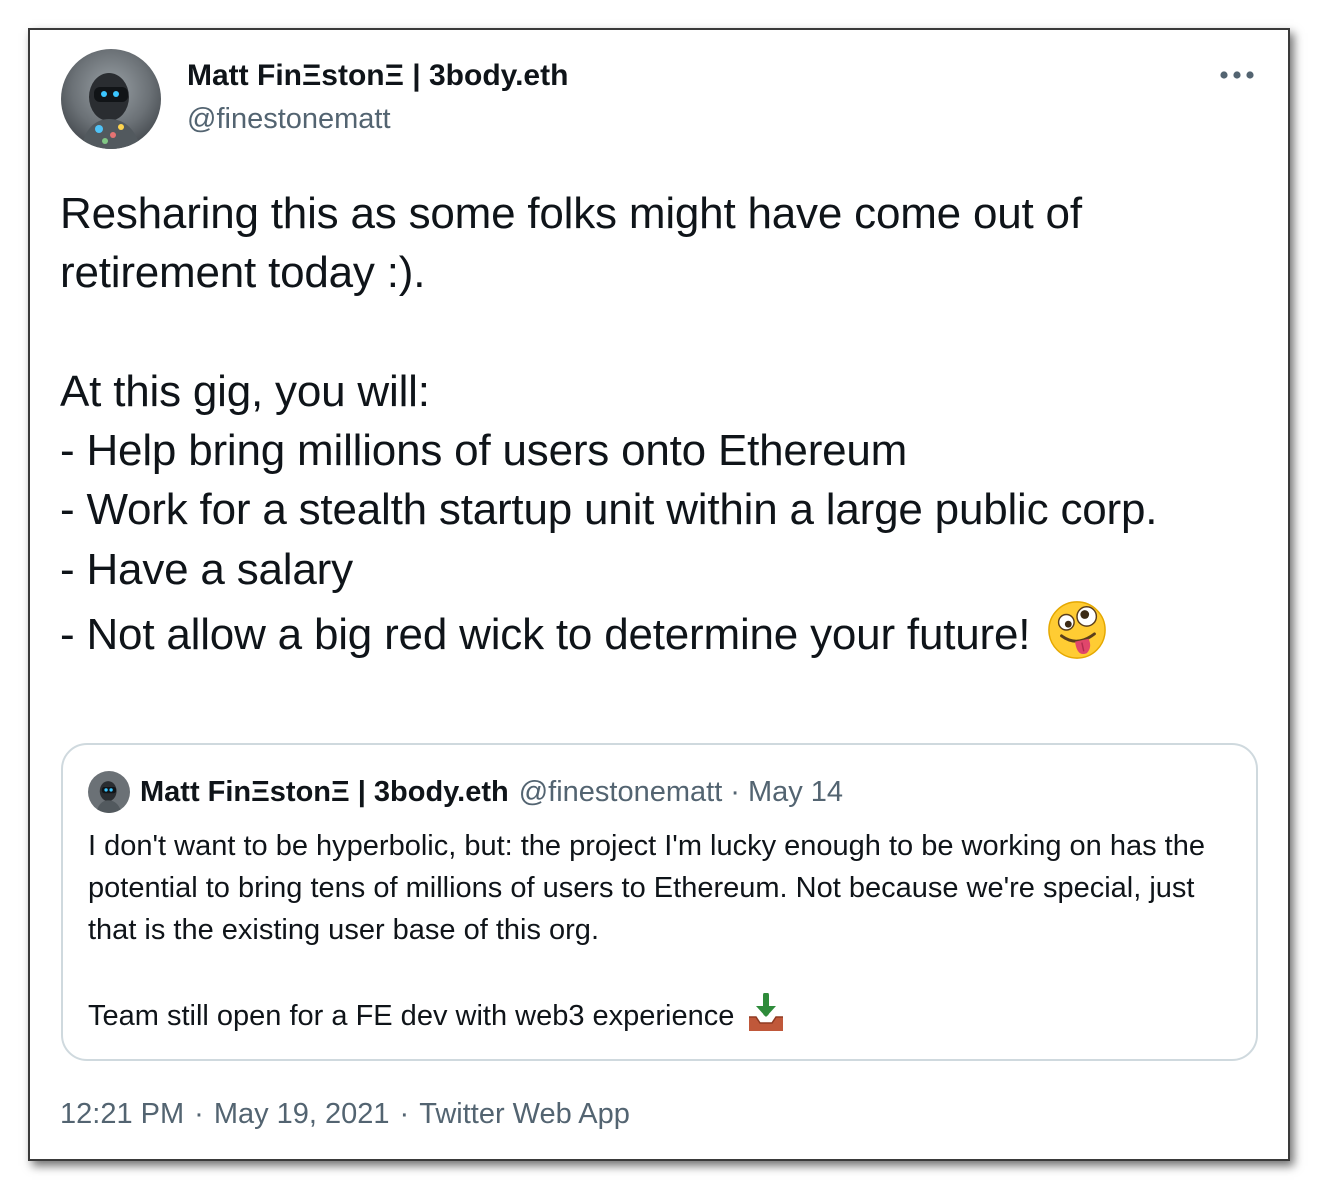 This screenshot has width=1319, height=1191. I want to click on quoted-author-handle: @finestonematt, so click(620, 791).